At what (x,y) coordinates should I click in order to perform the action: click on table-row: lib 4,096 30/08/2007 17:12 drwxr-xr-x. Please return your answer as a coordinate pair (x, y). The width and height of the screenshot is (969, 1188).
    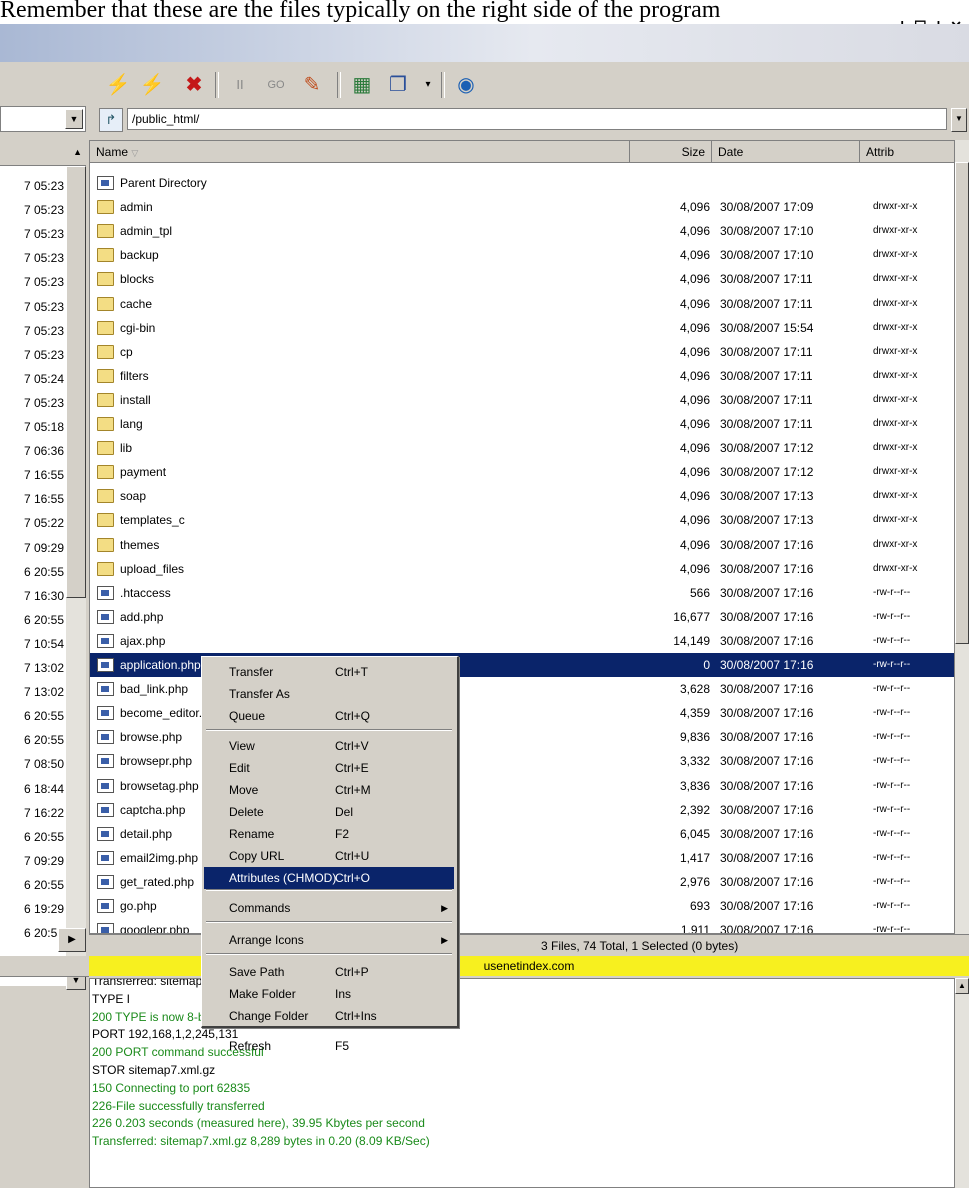
    Looking at the image, I should click on (522, 448).